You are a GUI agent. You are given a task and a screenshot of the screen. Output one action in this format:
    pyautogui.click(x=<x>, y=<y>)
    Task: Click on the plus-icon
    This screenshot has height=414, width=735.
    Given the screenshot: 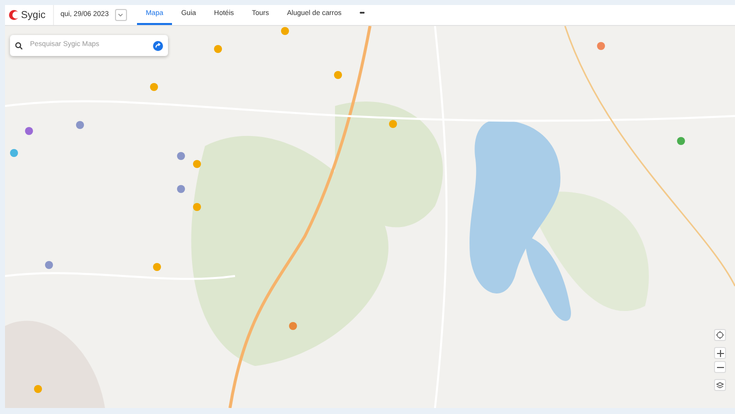 What is the action you would take?
    pyautogui.click(x=720, y=353)
    